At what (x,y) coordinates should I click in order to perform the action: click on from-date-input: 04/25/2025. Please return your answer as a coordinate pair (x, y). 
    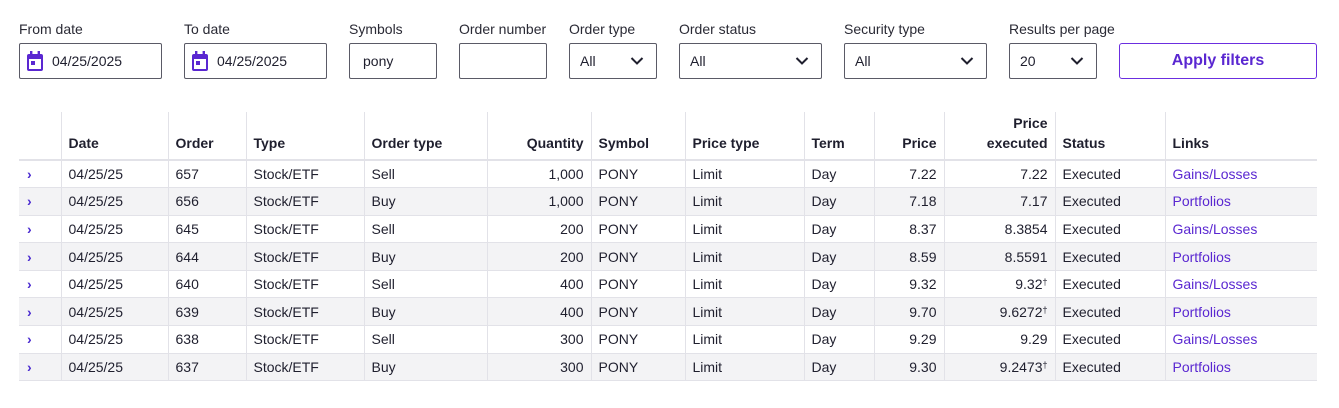
    Looking at the image, I should click on (90, 61).